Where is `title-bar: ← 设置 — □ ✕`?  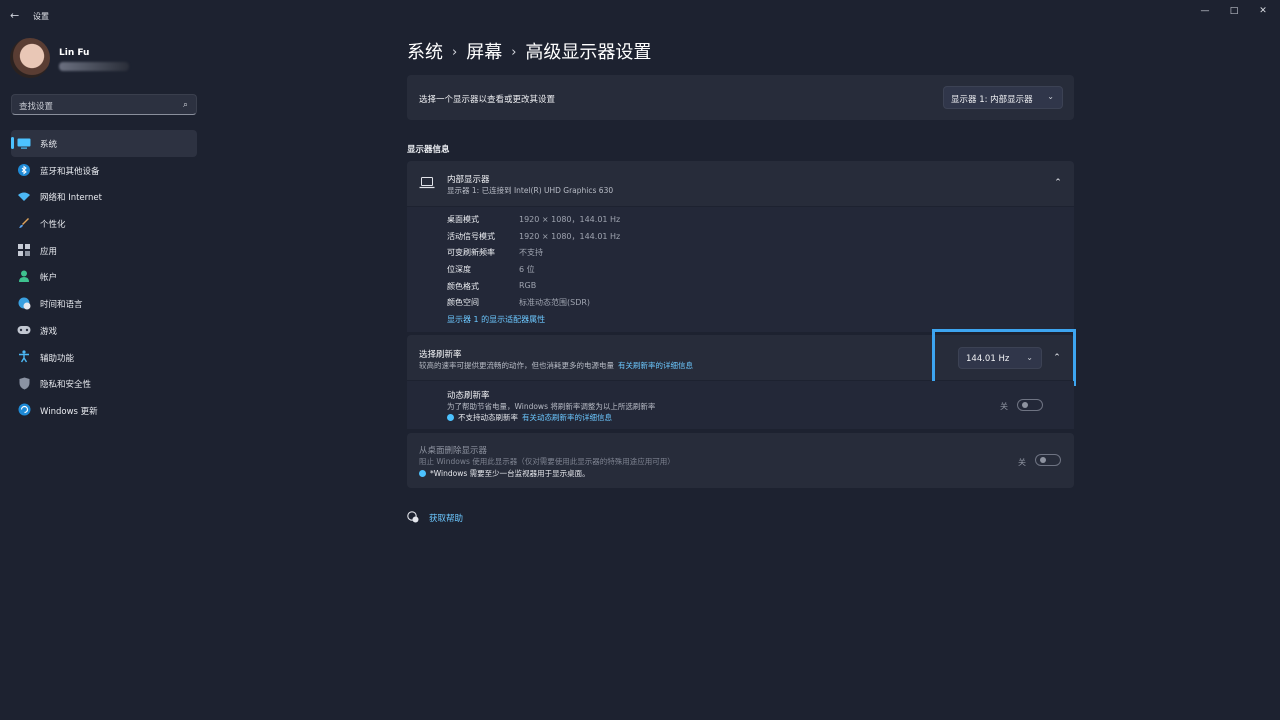 title-bar: ← 设置 — □ ✕ is located at coordinates (640, 16).